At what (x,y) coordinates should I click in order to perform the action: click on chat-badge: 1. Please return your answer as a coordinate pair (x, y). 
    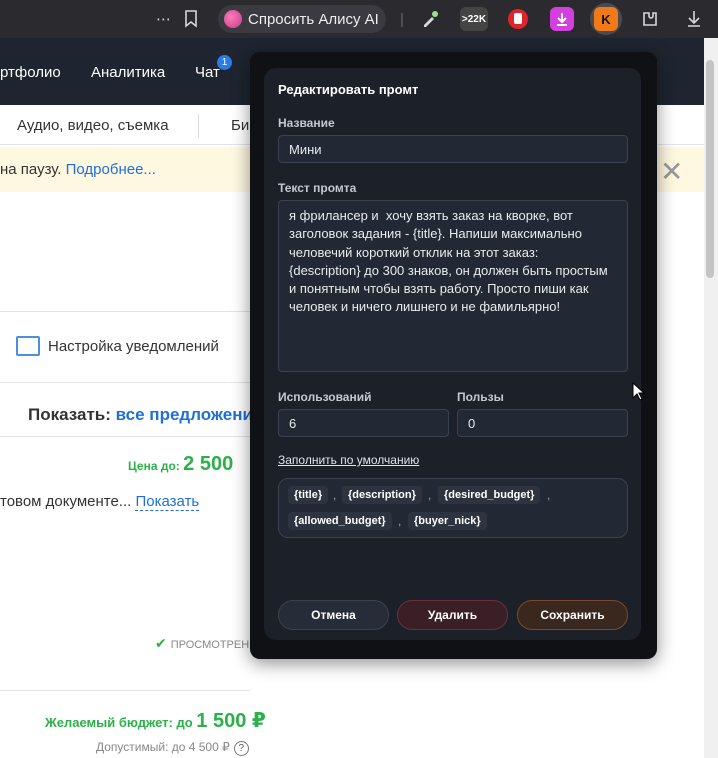
    Looking at the image, I should click on (224, 62).